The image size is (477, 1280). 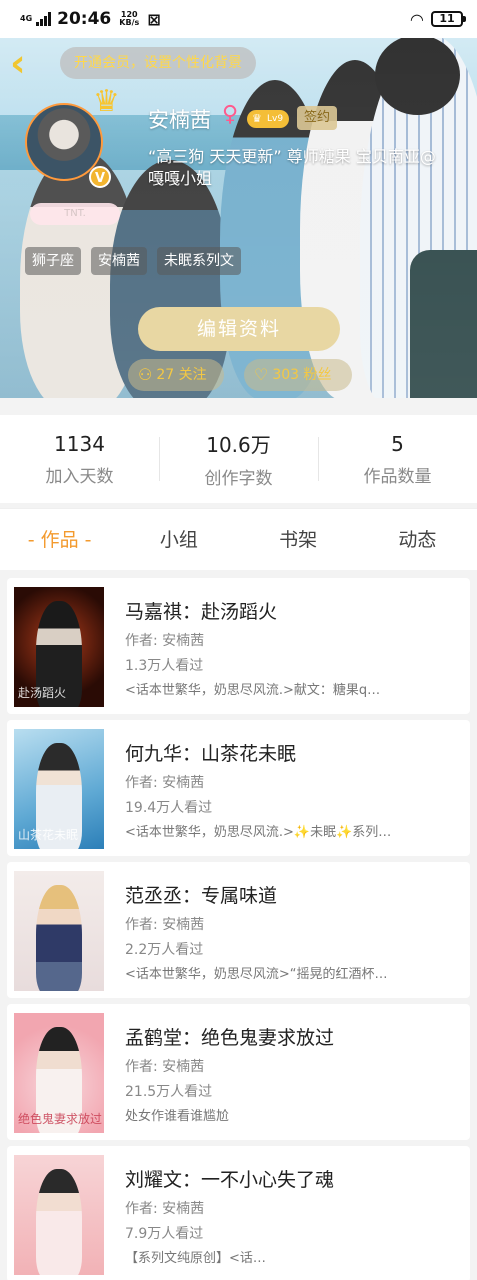 I want to click on stat-value: 5, so click(x=397, y=443).